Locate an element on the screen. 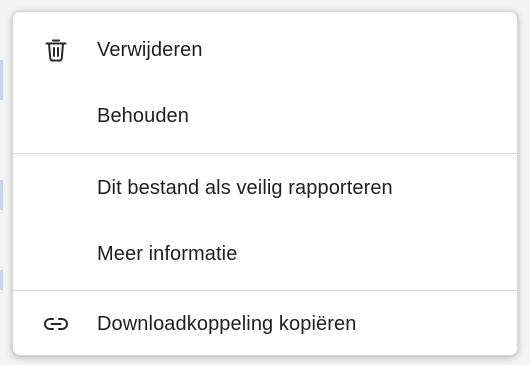  menu-divider is located at coordinates (265, 290).